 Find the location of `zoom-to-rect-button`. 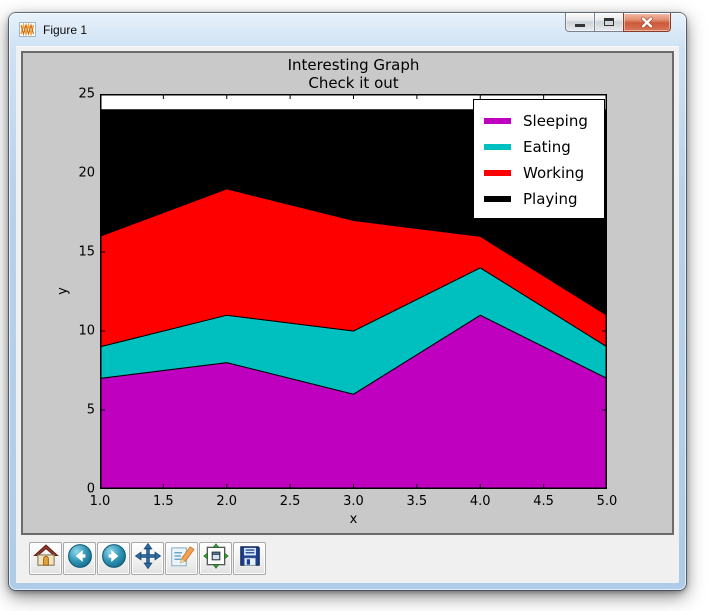

zoom-to-rect-button is located at coordinates (181, 558).